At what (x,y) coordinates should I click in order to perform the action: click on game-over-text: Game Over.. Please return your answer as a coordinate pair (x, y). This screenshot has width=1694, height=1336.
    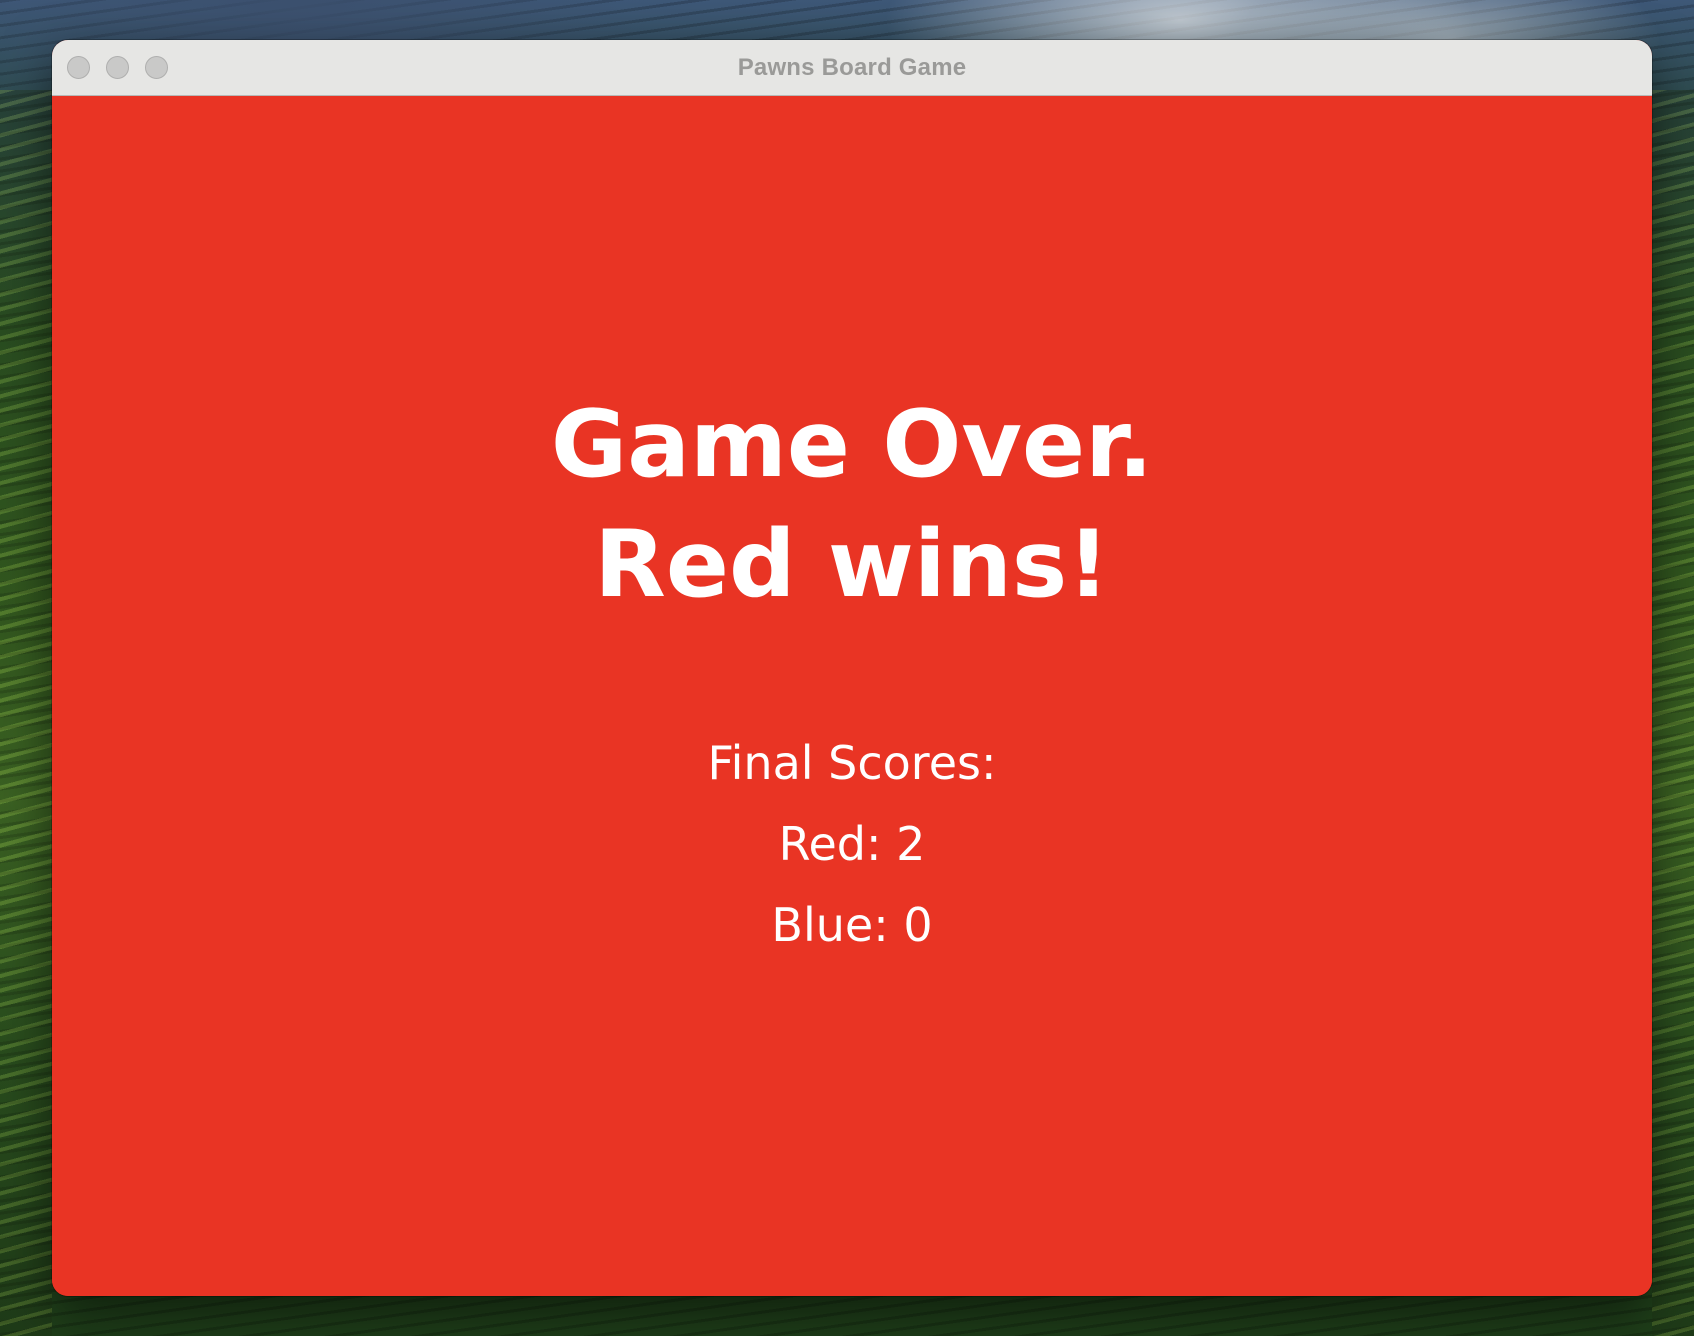
    Looking at the image, I should click on (852, 444).